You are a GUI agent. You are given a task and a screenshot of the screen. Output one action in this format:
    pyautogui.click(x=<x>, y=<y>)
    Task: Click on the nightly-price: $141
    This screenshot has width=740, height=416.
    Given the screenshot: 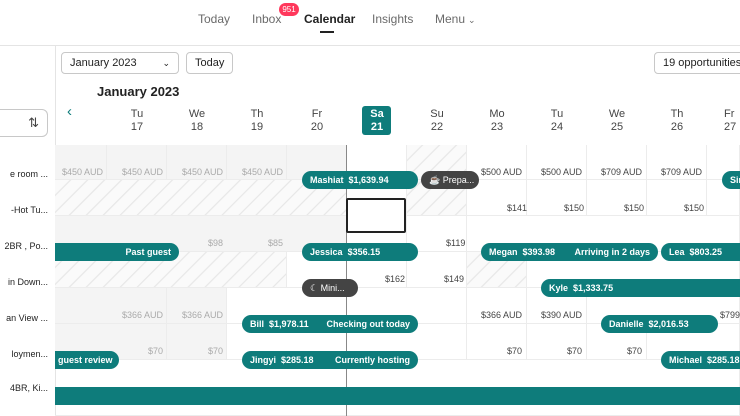 What is the action you would take?
    pyautogui.click(x=517, y=208)
    